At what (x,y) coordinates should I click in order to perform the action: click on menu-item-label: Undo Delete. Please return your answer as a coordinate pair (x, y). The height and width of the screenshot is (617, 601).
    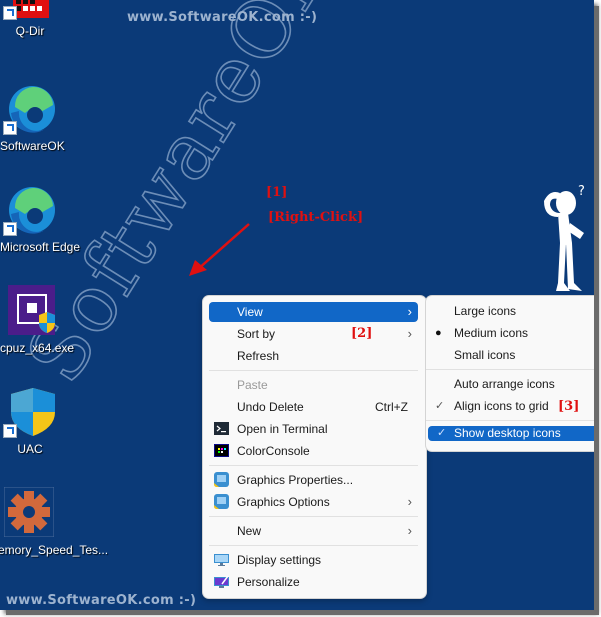
    Looking at the image, I should click on (270, 407).